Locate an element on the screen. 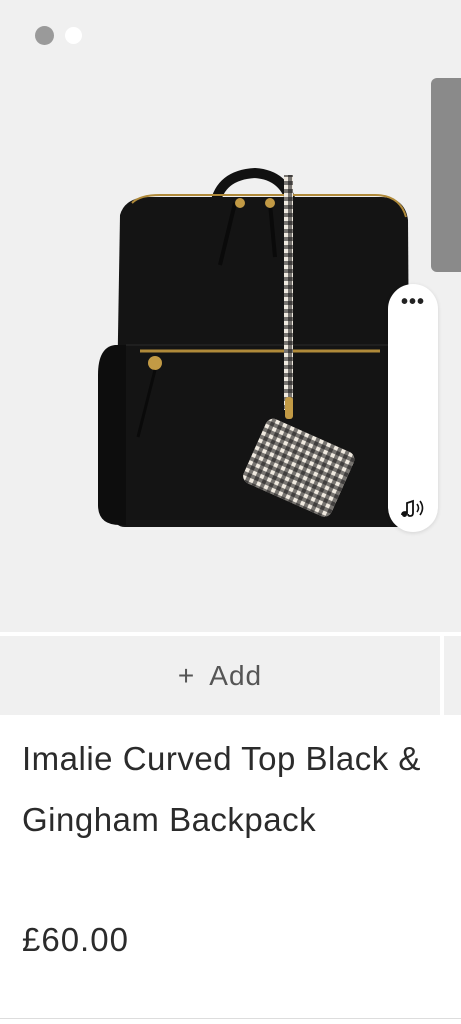  more-options-icon: ••• is located at coordinates (413, 302).